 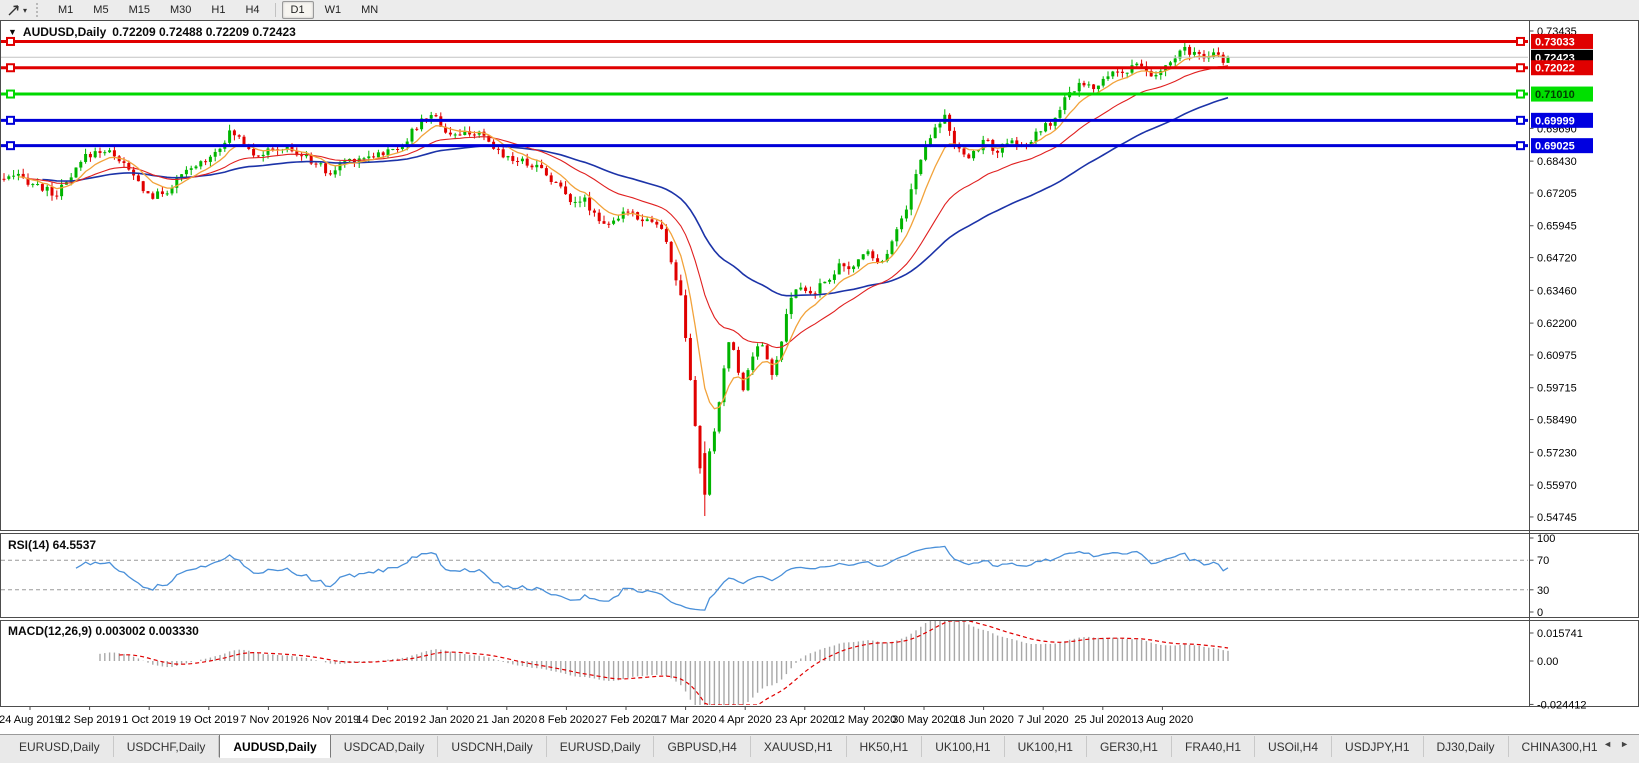 What do you see at coordinates (385, 746) in the screenshot?
I see `chart-tab-usdcad-daily: USDCAD,Daily` at bounding box center [385, 746].